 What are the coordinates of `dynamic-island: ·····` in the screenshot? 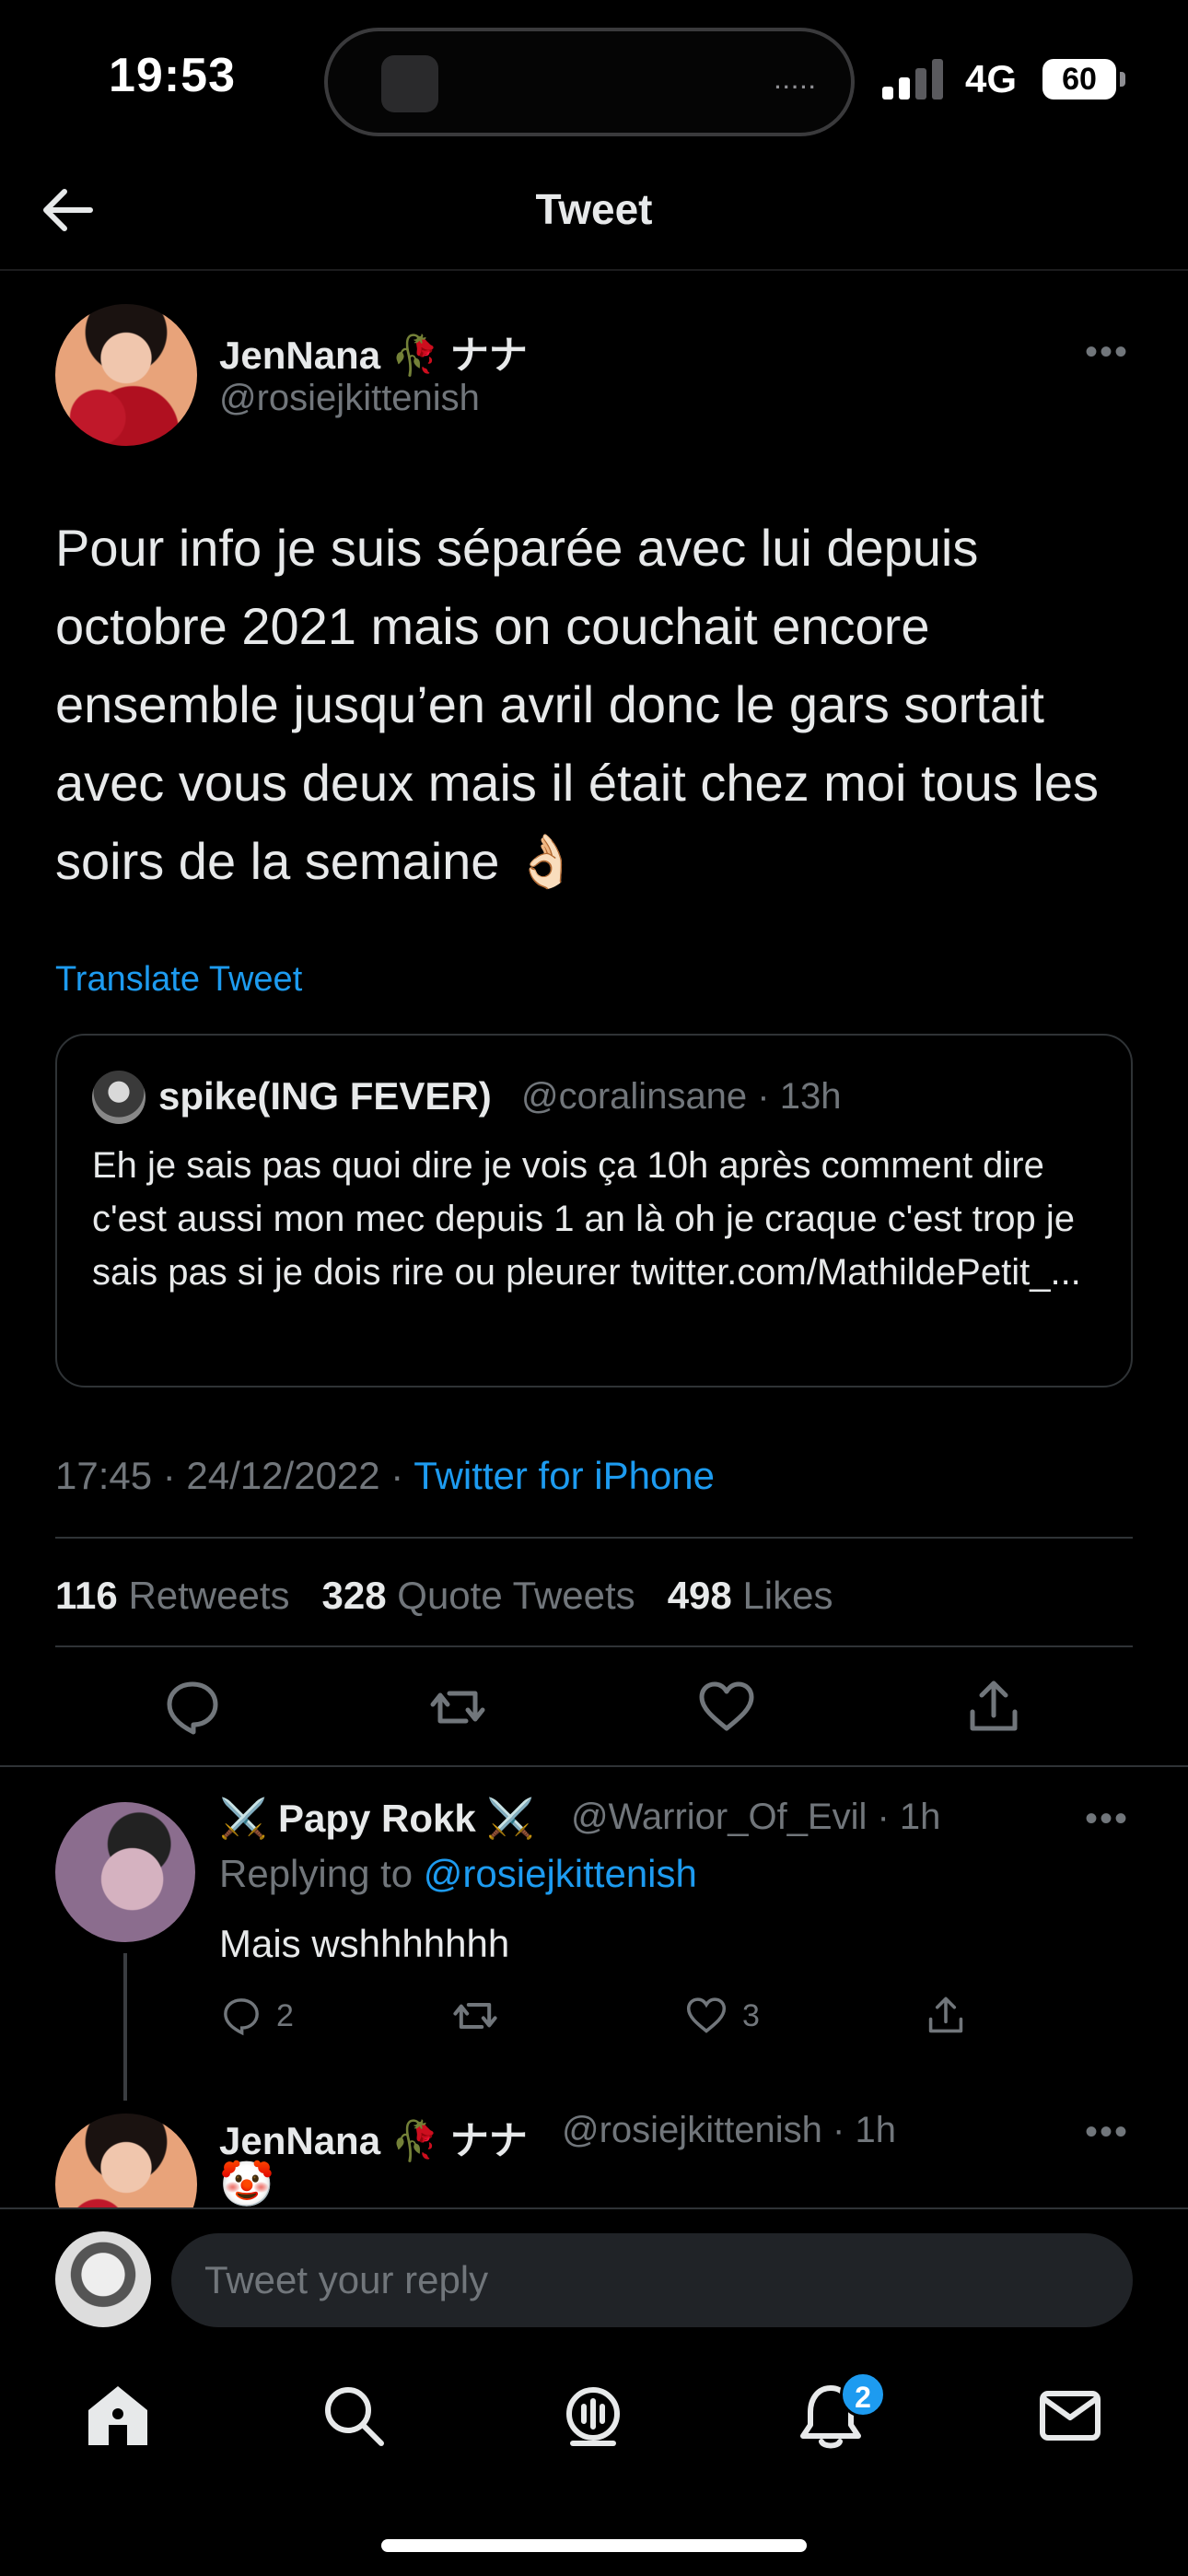 It's located at (589, 82).